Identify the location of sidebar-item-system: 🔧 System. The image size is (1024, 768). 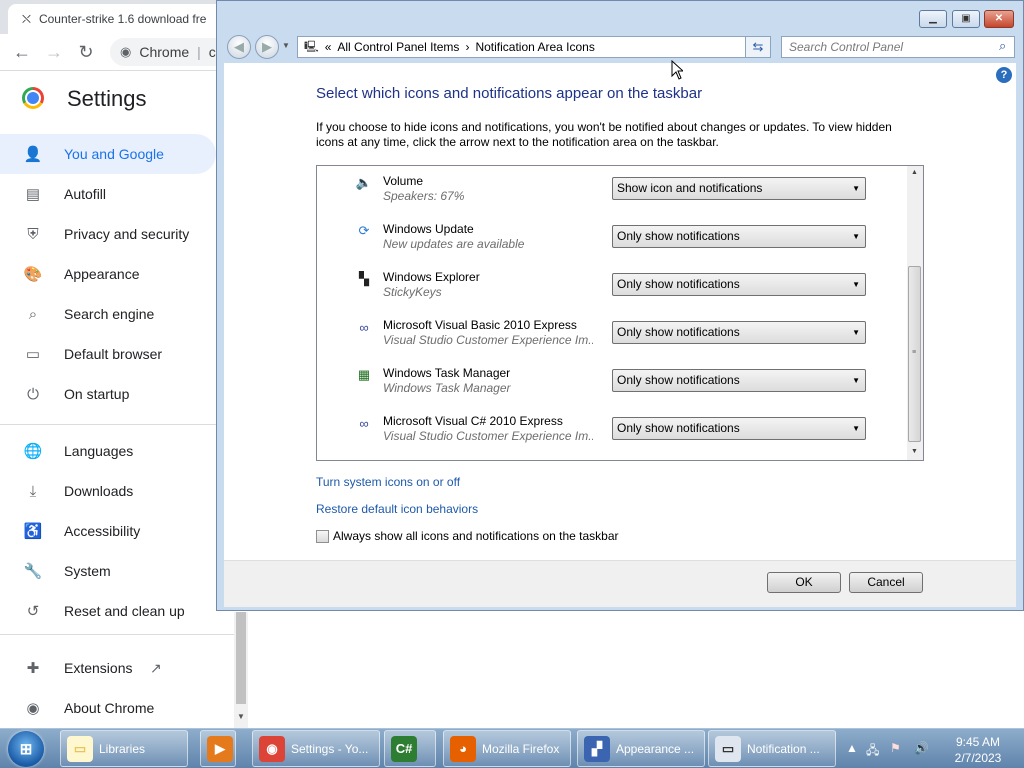
(108, 571).